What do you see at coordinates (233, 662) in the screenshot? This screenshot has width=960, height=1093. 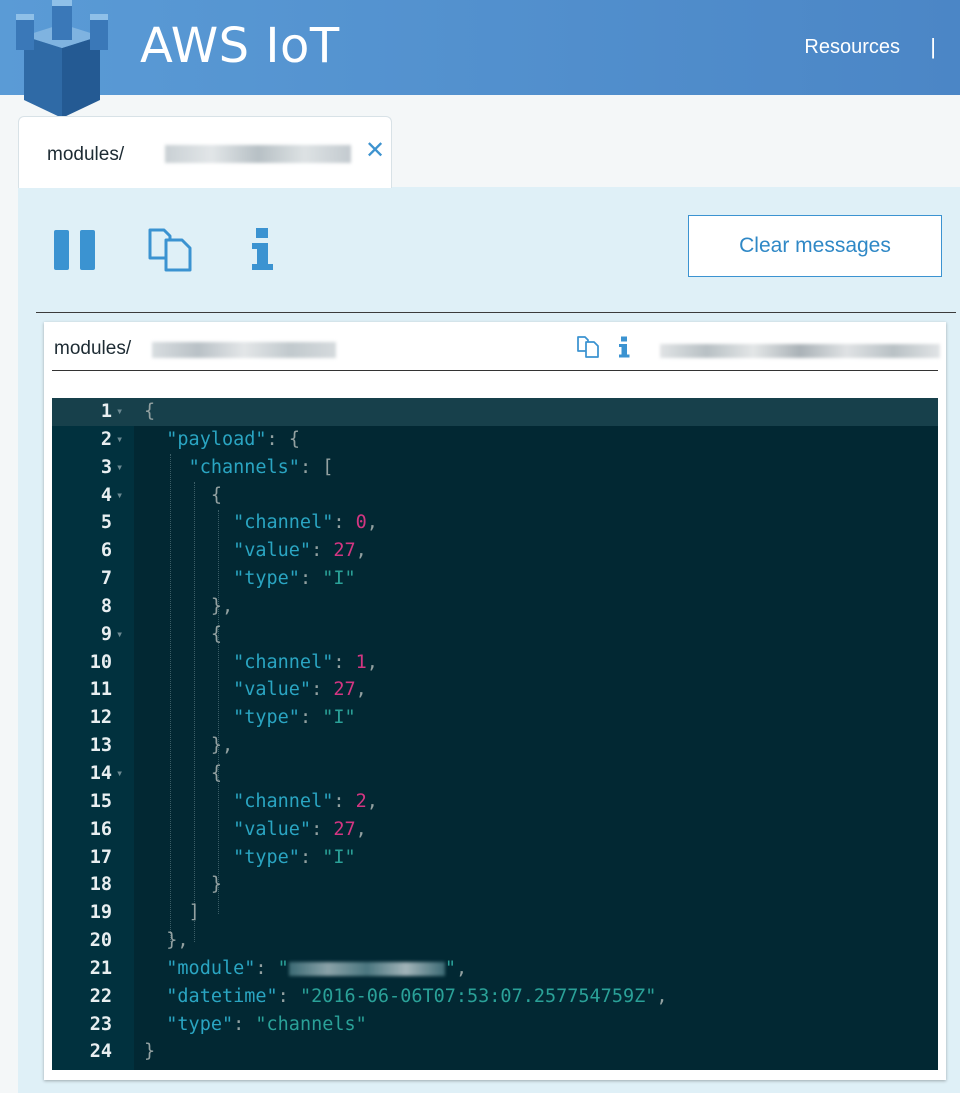 I see `code-line: 10 "channel": 1,` at bounding box center [233, 662].